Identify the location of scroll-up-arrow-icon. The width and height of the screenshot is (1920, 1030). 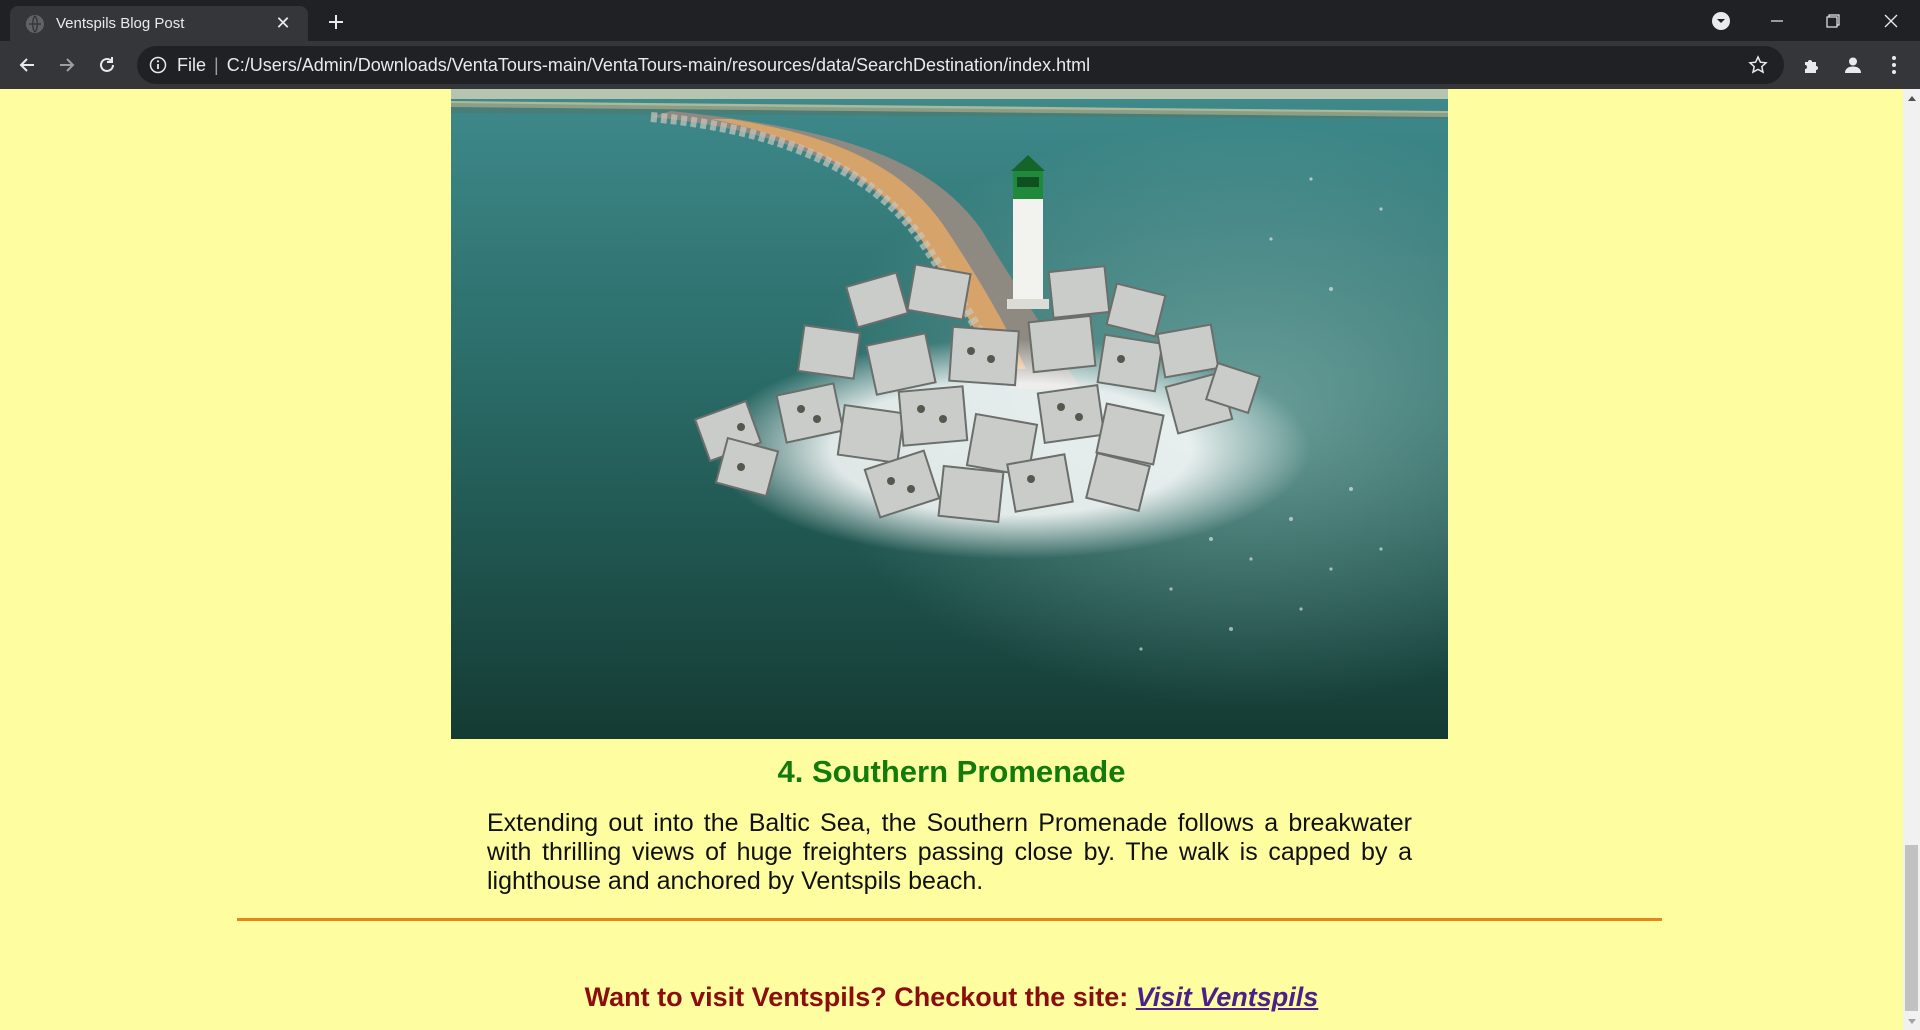
(1911, 97).